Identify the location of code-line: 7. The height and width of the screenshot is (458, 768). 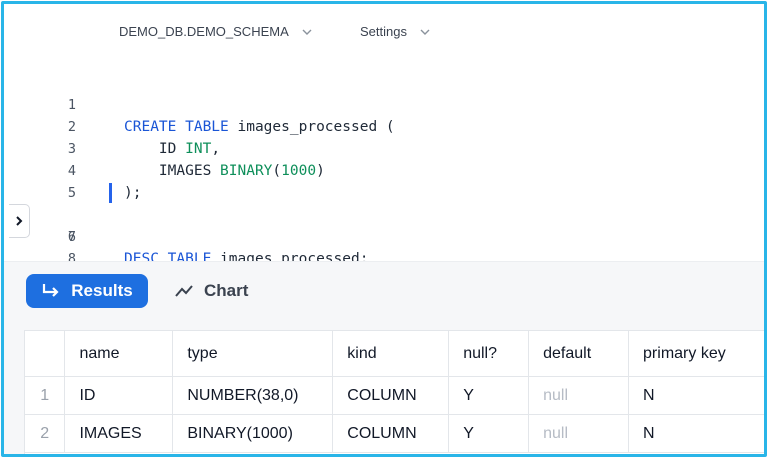
(384, 224).